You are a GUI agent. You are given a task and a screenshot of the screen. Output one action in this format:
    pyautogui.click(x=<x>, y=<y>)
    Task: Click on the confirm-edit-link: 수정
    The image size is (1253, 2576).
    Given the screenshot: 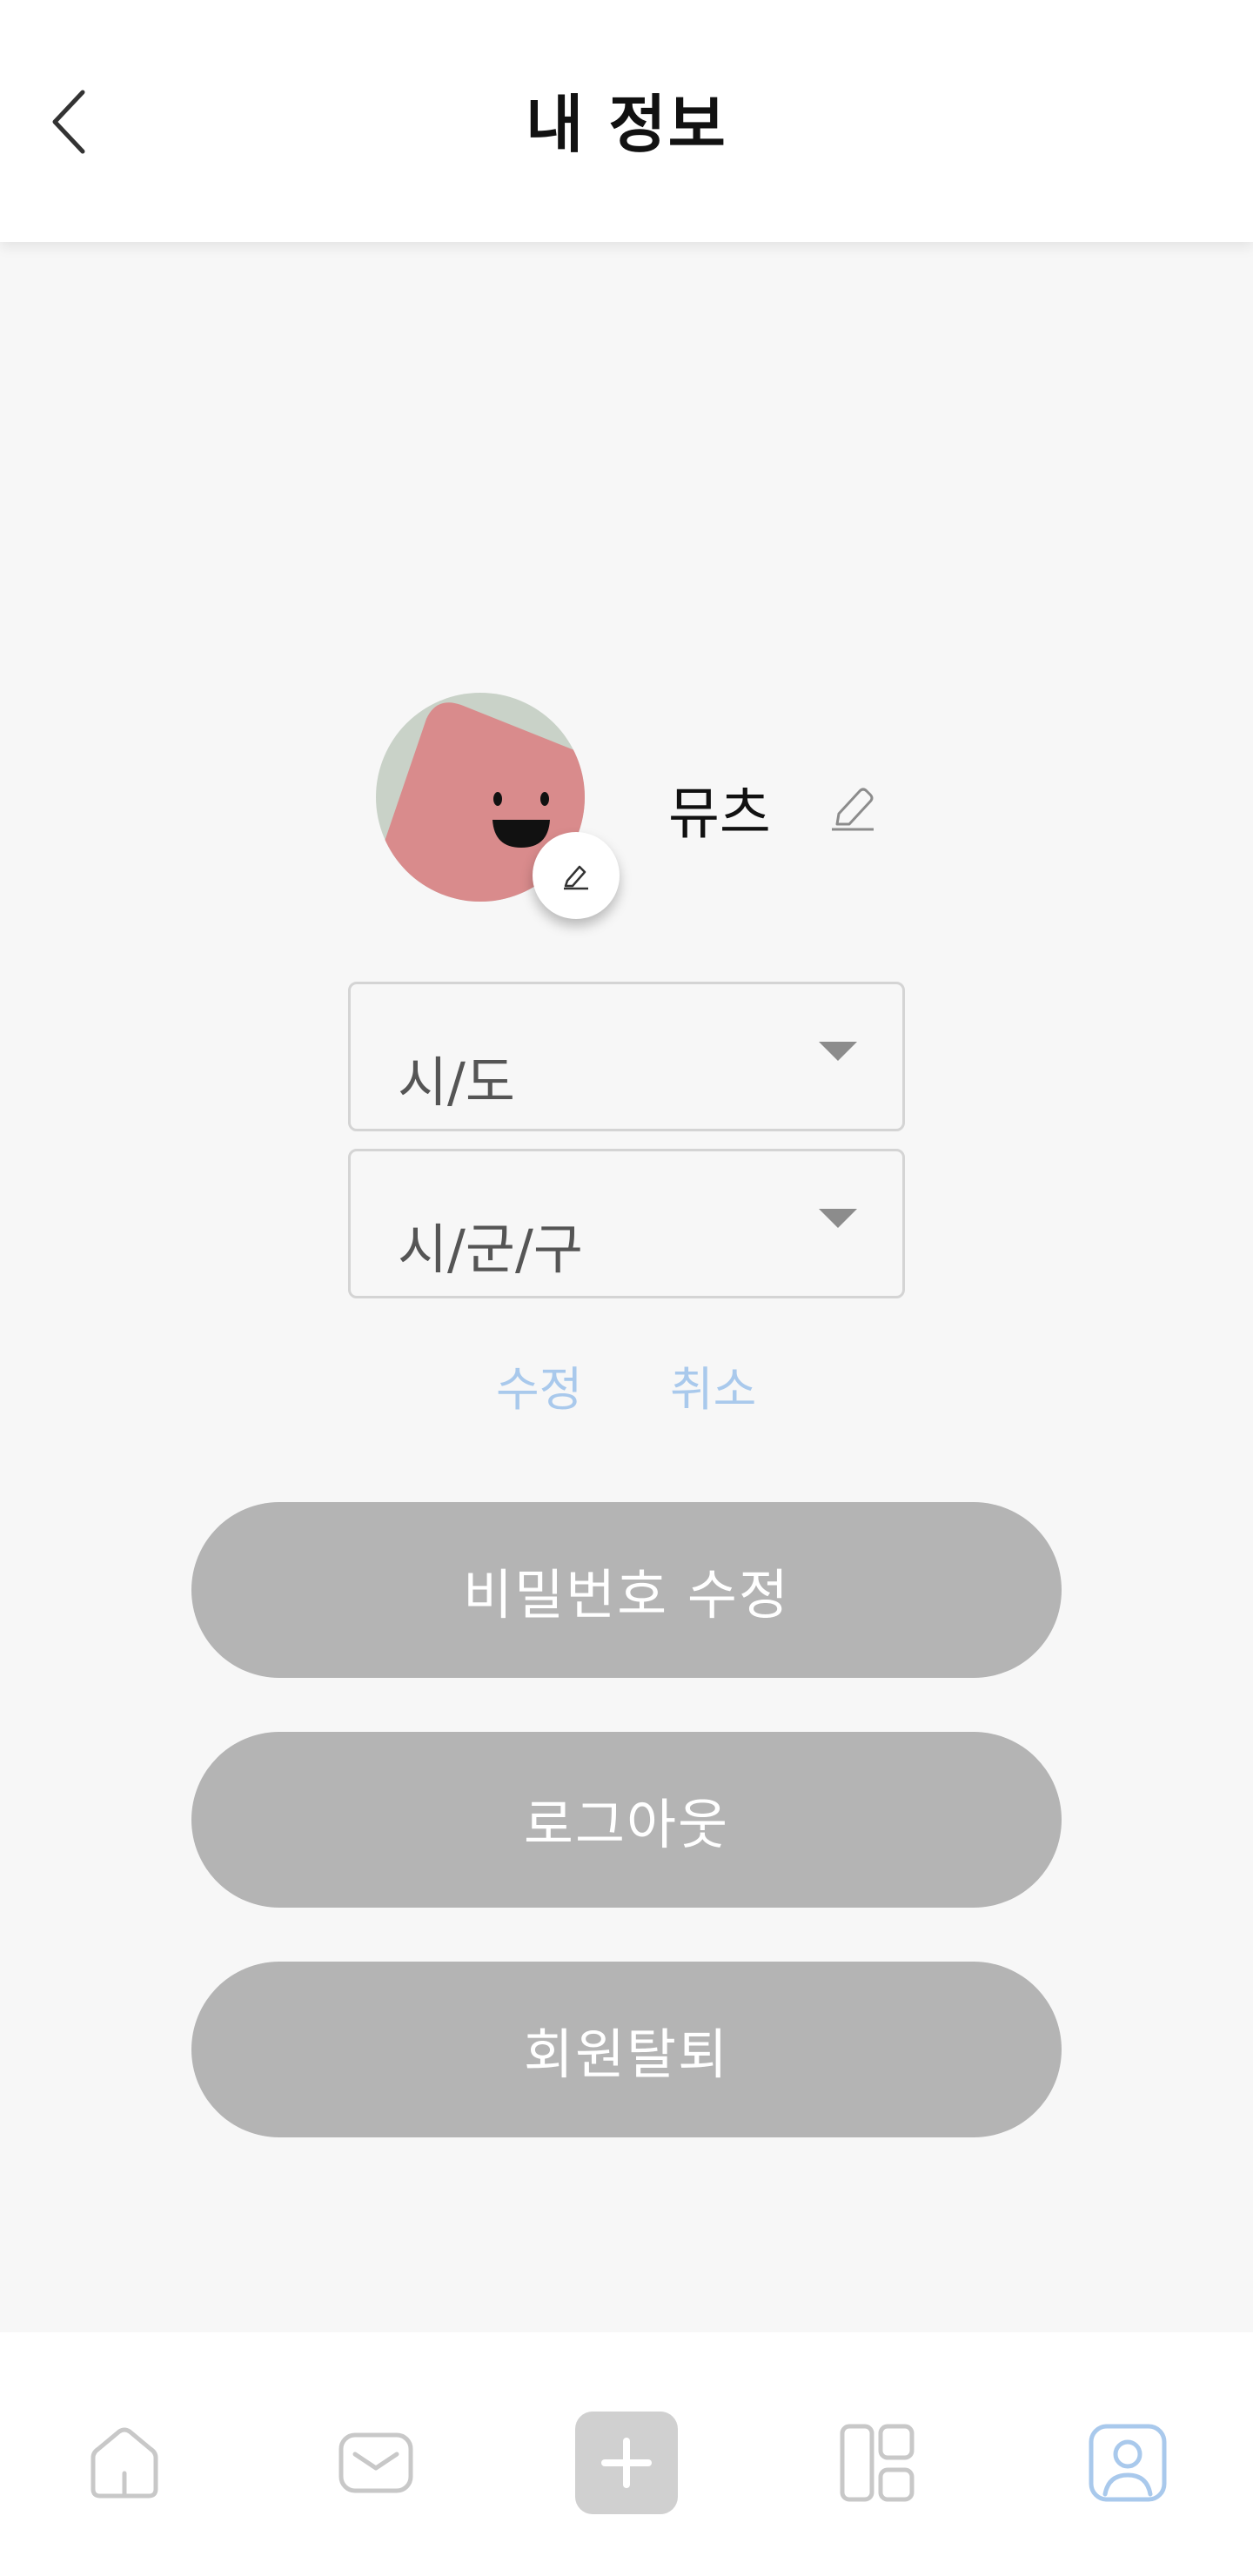 What is the action you would take?
    pyautogui.click(x=539, y=1385)
    